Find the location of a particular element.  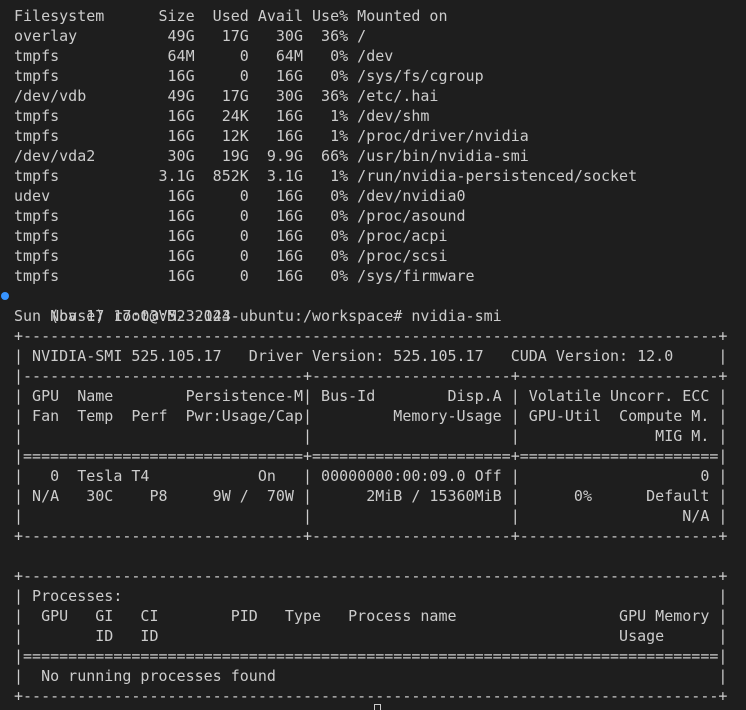

df-output-line: udev 16G 0 16G 0% /dev/nvidia0 is located at coordinates (240, 196).